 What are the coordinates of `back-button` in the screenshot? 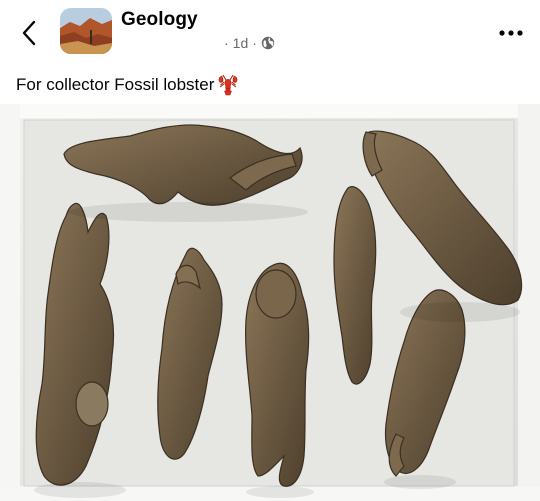 It's located at (29, 33).